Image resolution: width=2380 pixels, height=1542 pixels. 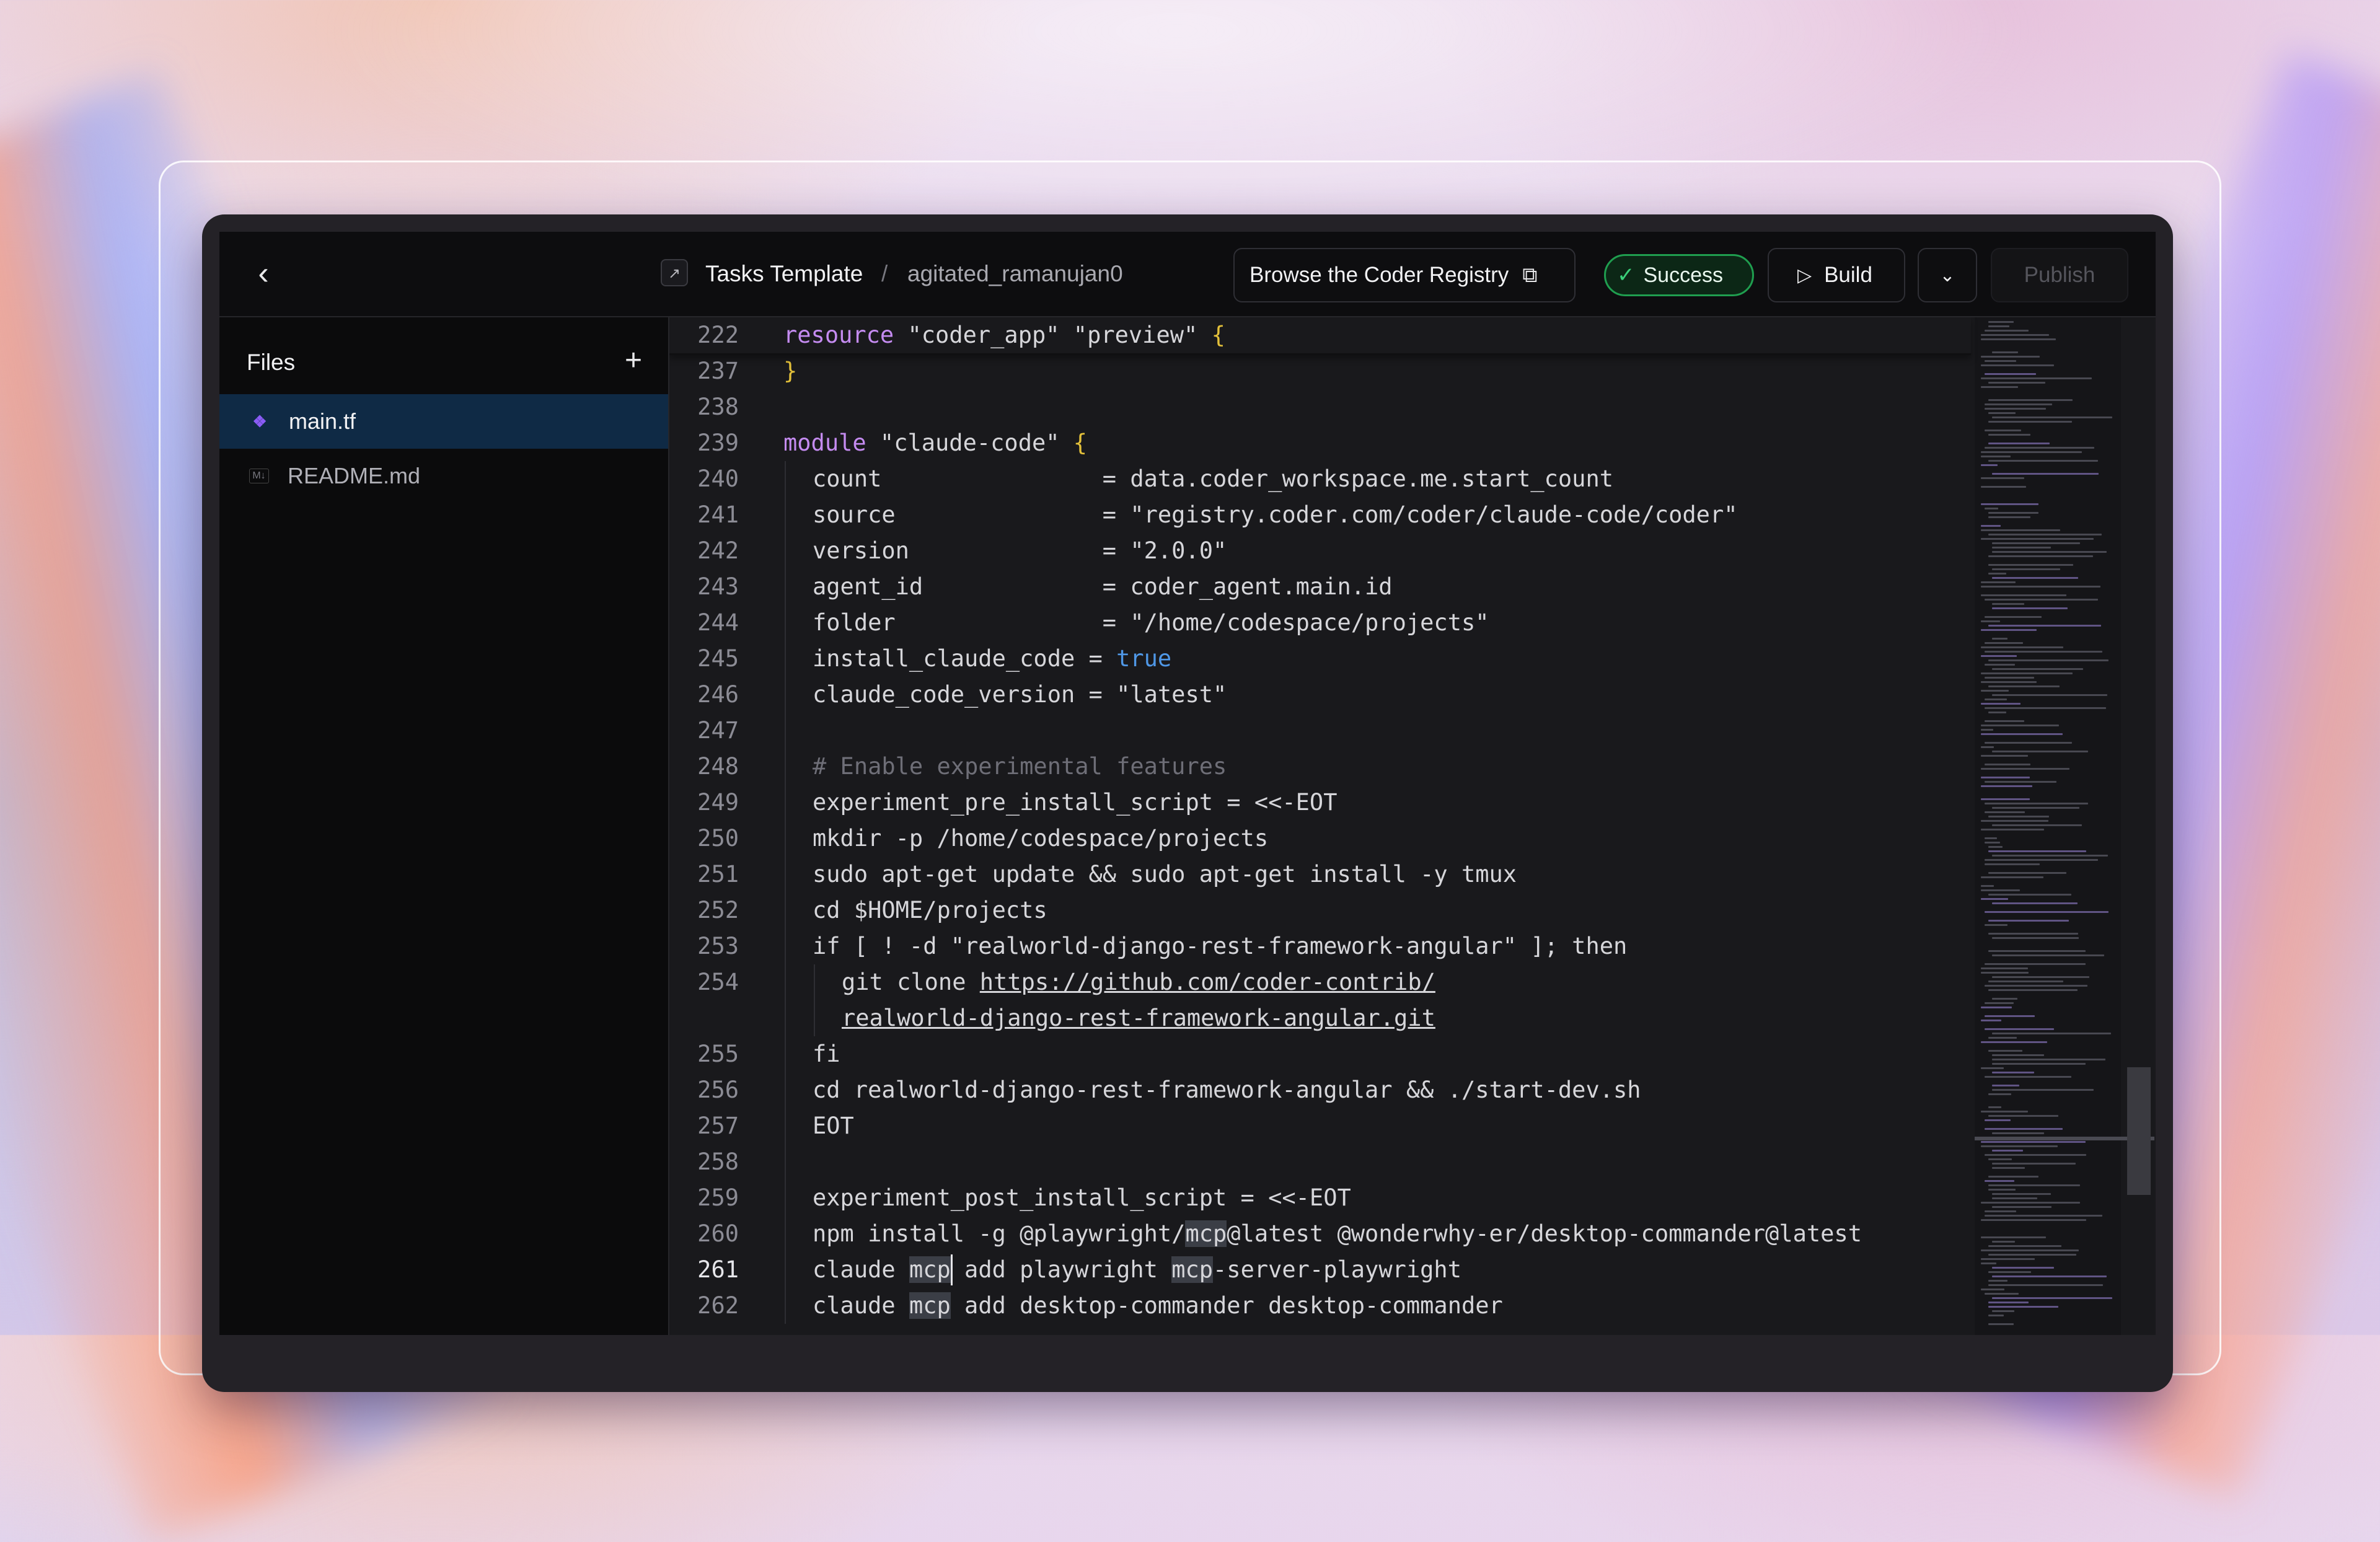 I want to click on build-label: Build, so click(x=1848, y=275).